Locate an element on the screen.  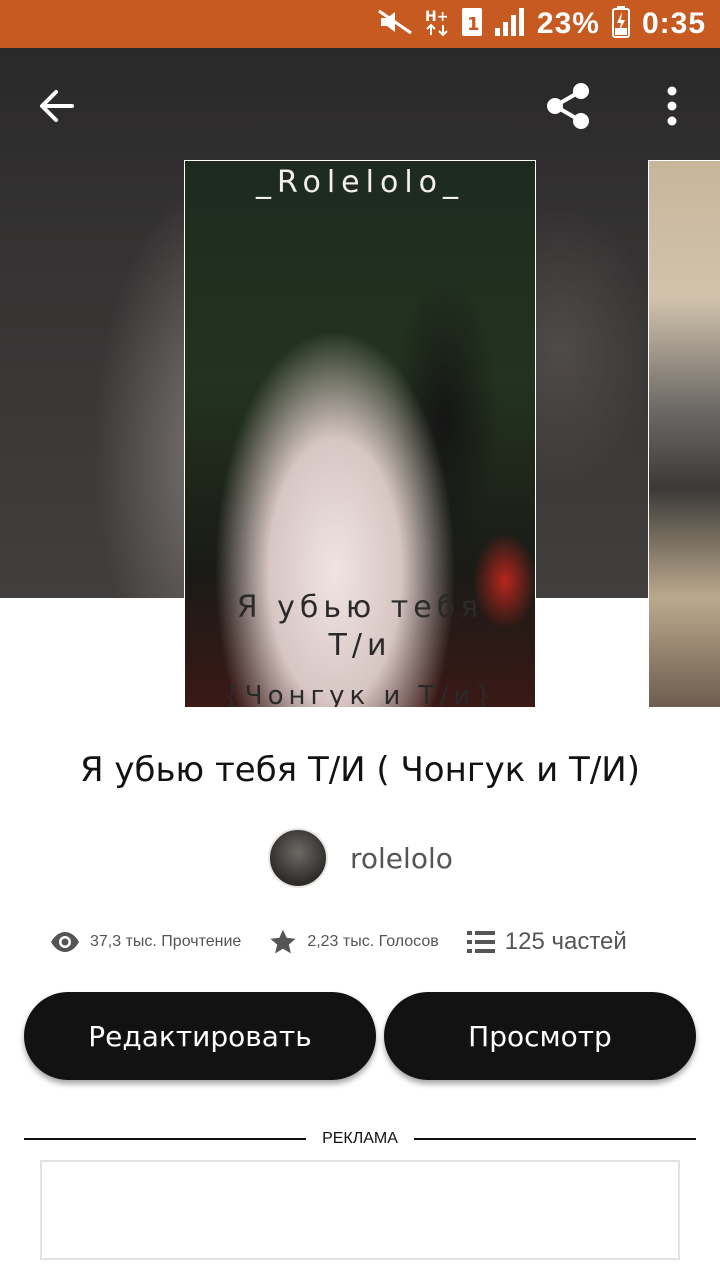
ad-label: РЕКЛАМА is located at coordinates (360, 1138).